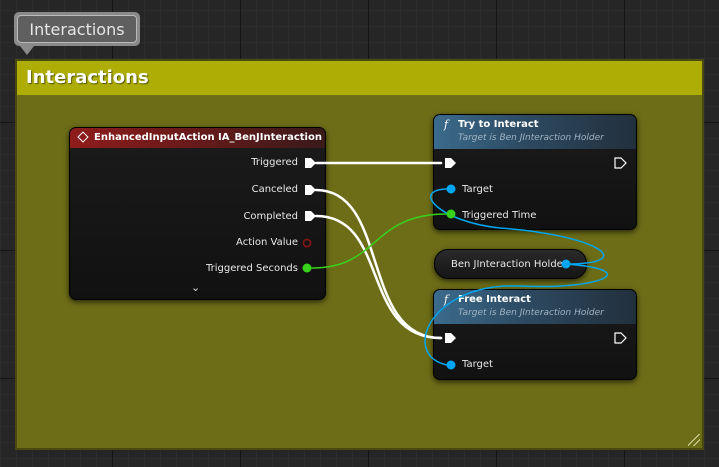  I want to click on exec-wire-completed, so click(378, 277).